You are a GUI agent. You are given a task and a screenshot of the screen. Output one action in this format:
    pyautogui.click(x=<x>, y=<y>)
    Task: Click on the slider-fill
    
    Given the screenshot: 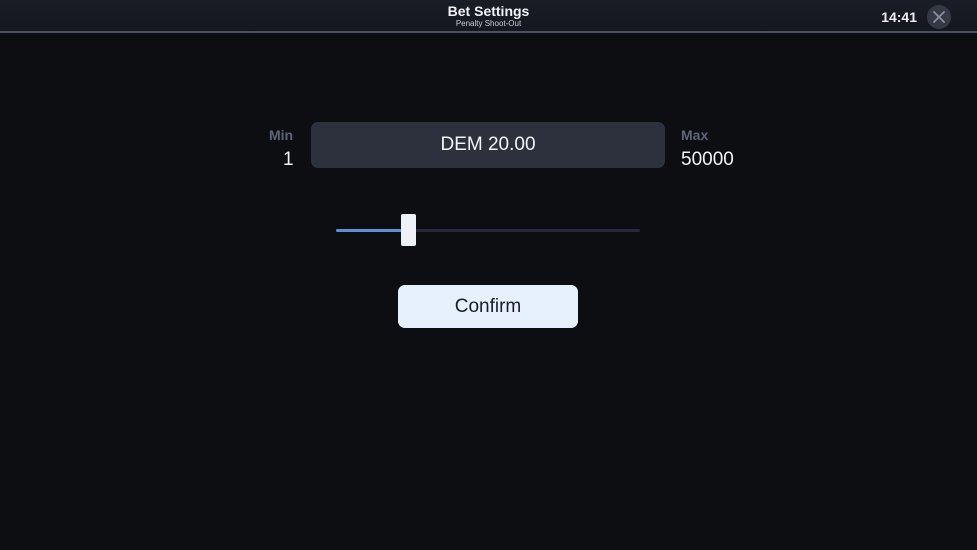 What is the action you would take?
    pyautogui.click(x=372, y=230)
    